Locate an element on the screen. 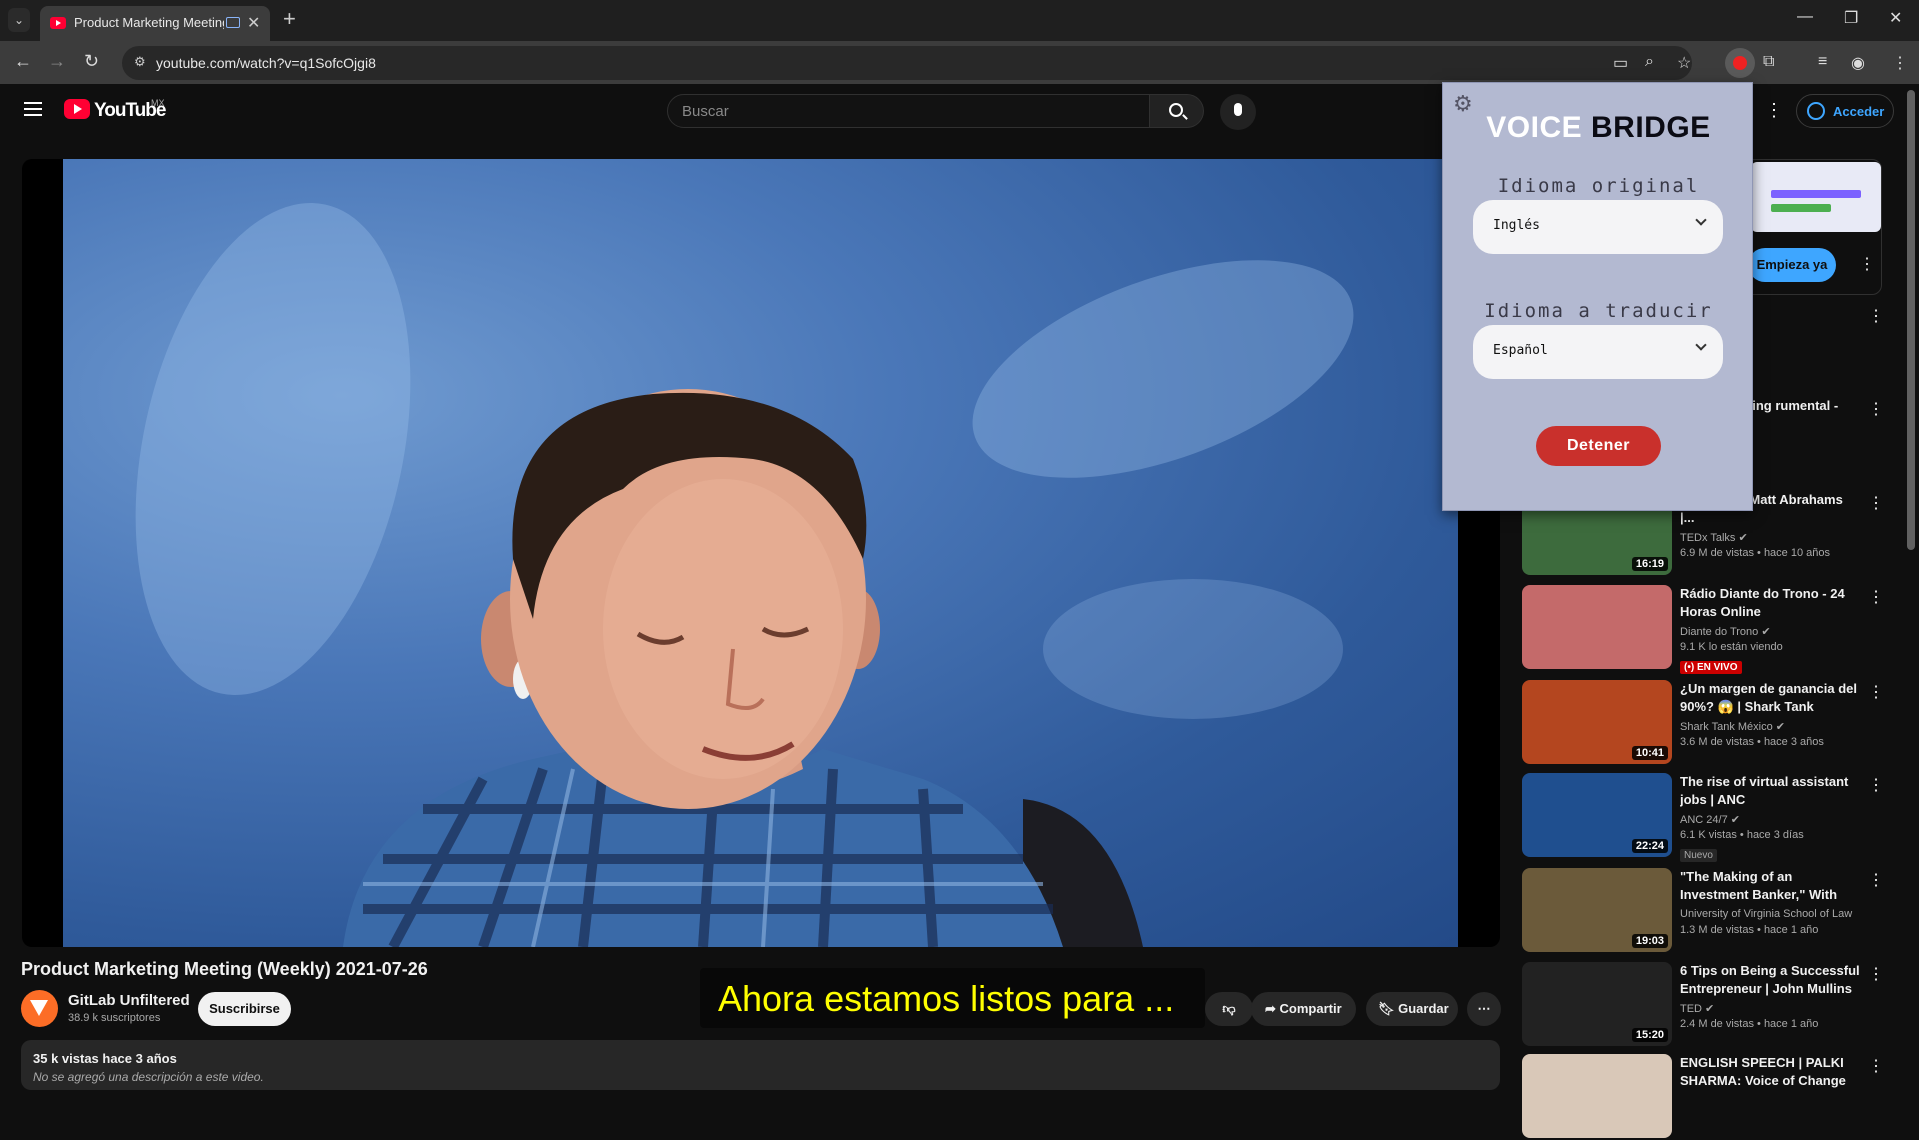 Image resolution: width=1919 pixels, height=1140 pixels. youtube-logo-icon is located at coordinates (77, 109).